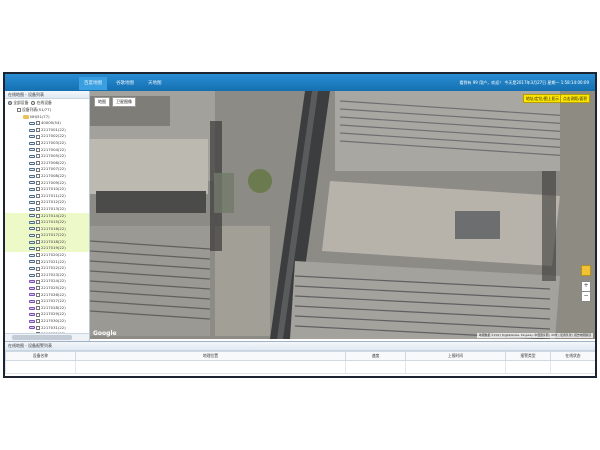  I want to click on tree-device-item: 2217021(22), so click(47, 262).